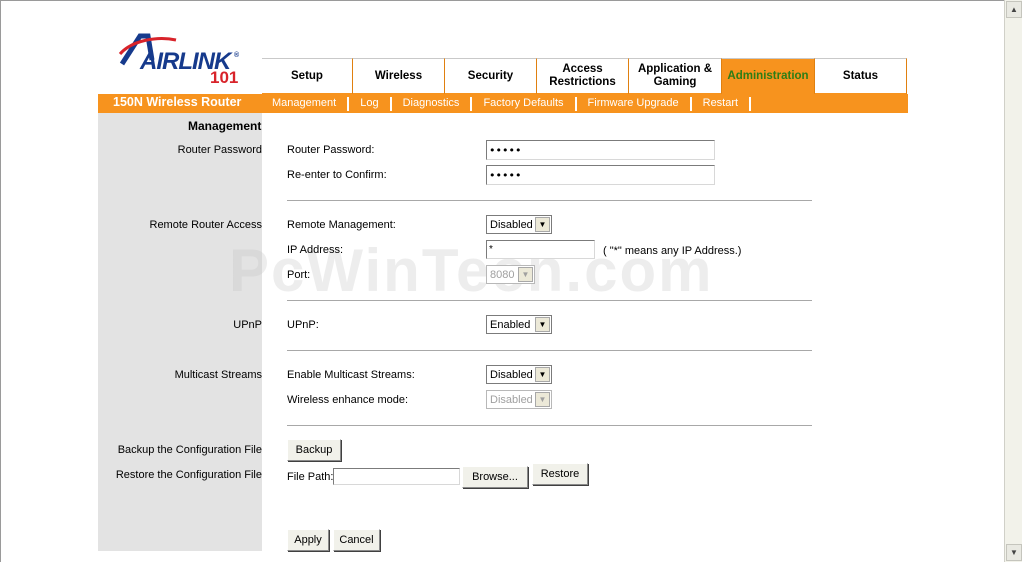 Image resolution: width=1022 pixels, height=562 pixels. I want to click on tab-label: Access Restrictions, so click(582, 75).